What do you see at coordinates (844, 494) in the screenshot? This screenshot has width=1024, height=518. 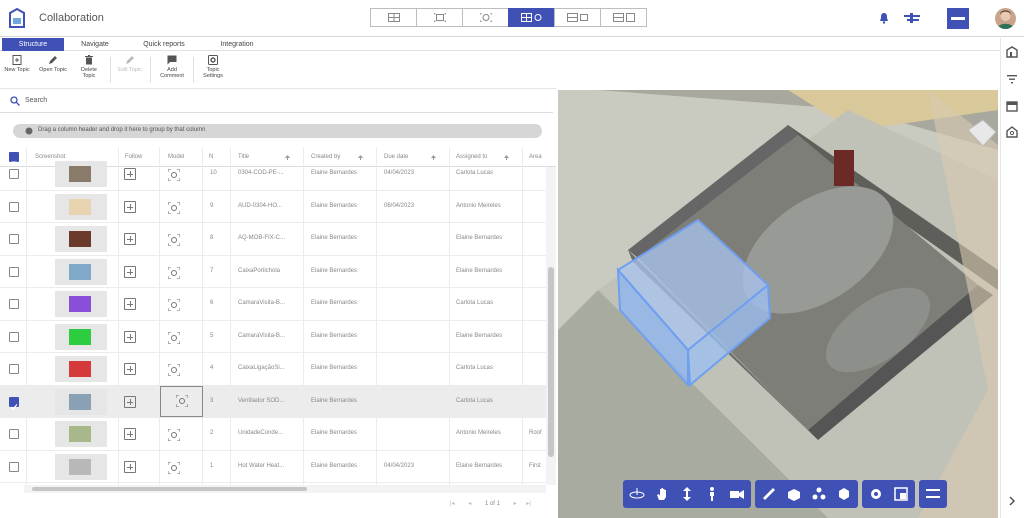 I see `model-browser-tool` at bounding box center [844, 494].